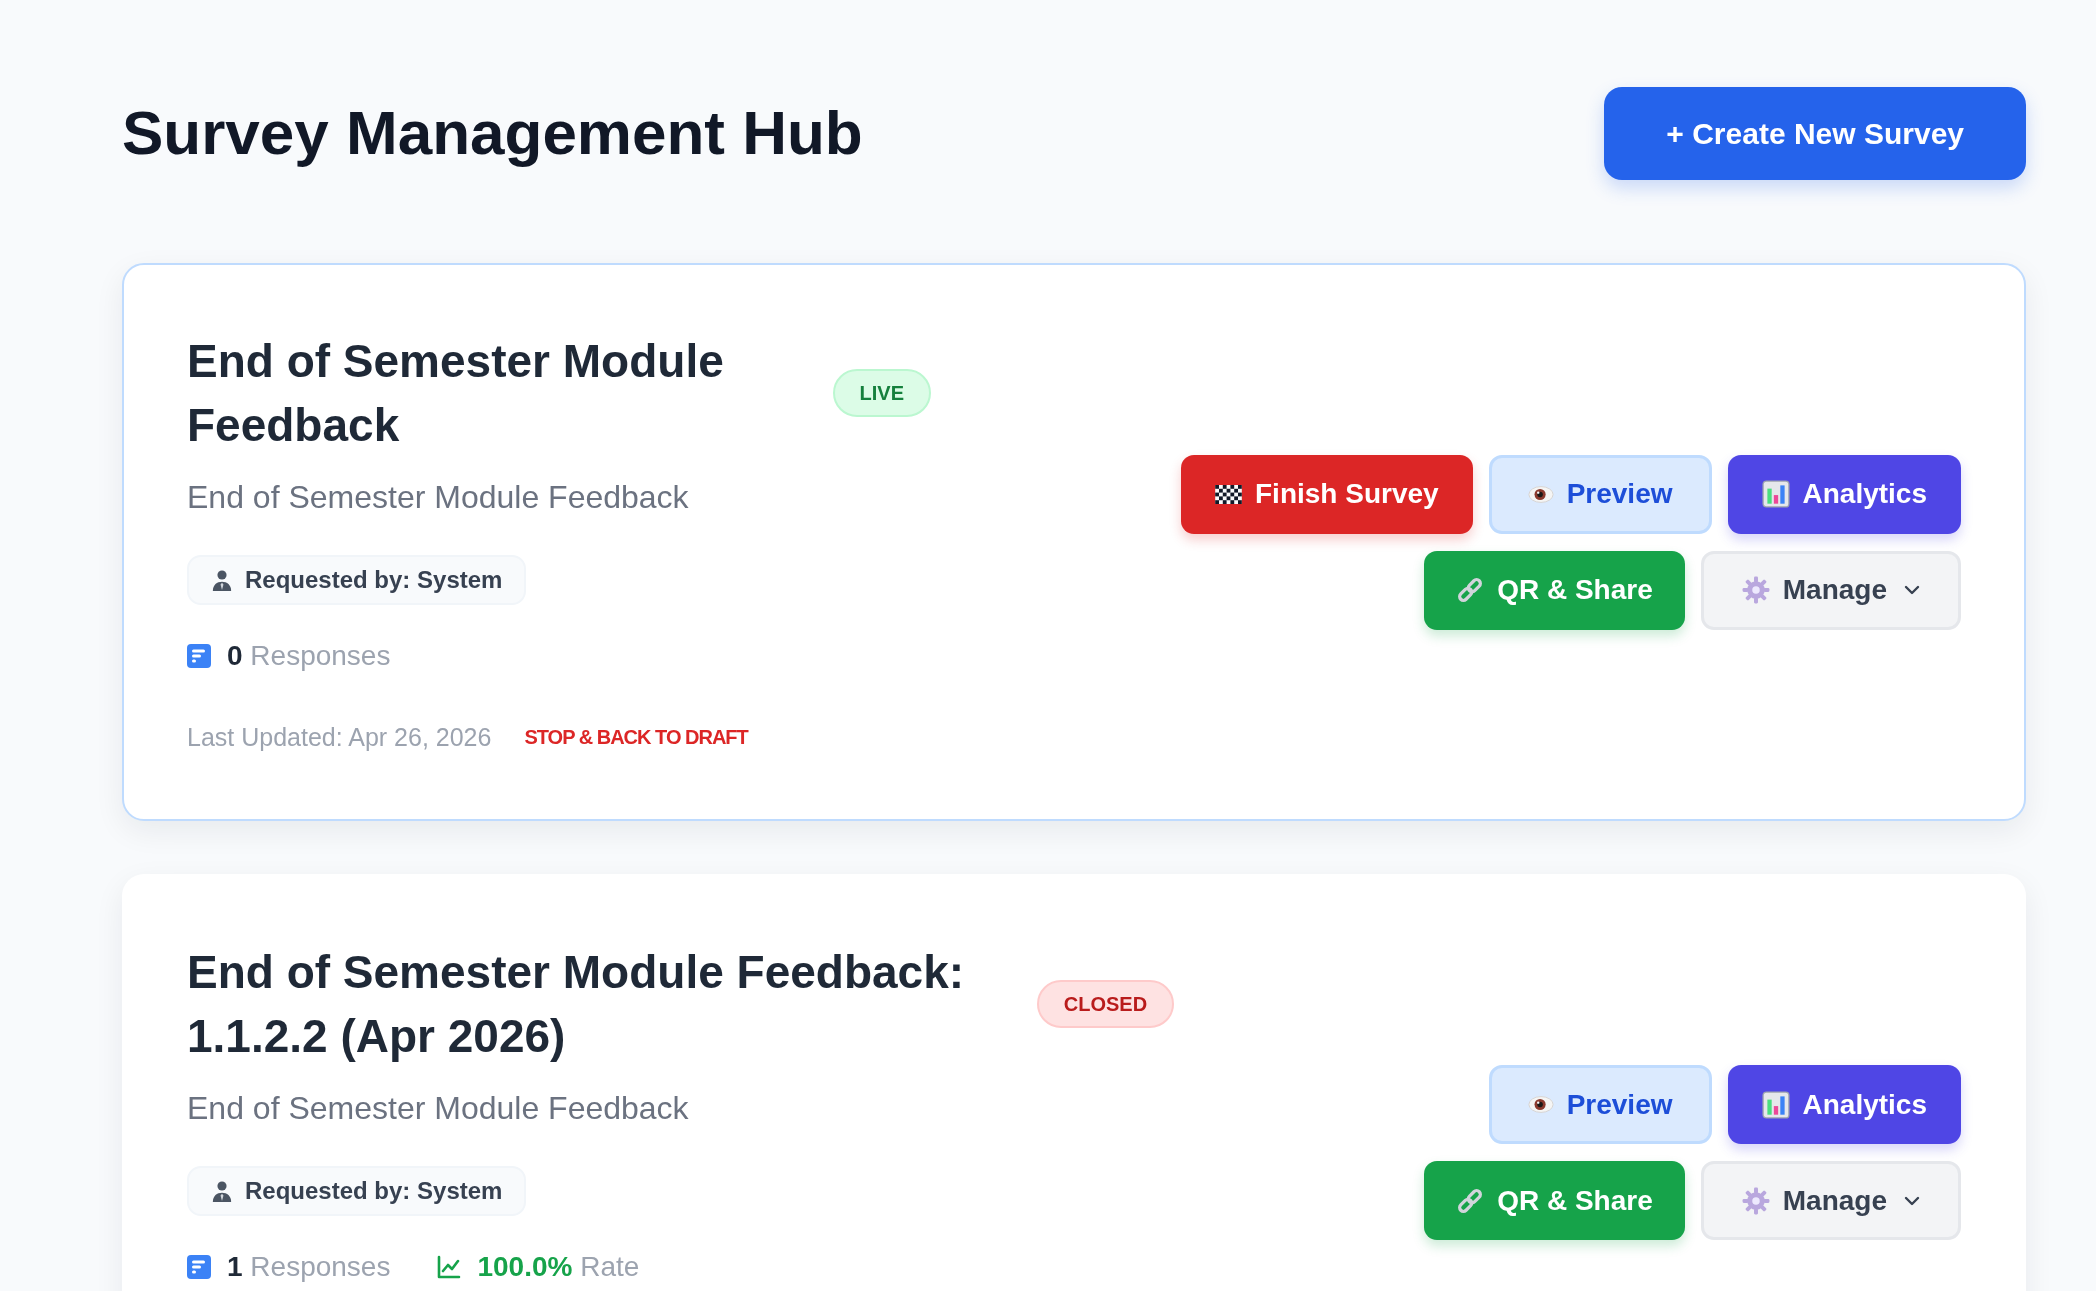  What do you see at coordinates (339, 737) in the screenshot?
I see `last-updated-text: Last Updated: Apr 26, 2026` at bounding box center [339, 737].